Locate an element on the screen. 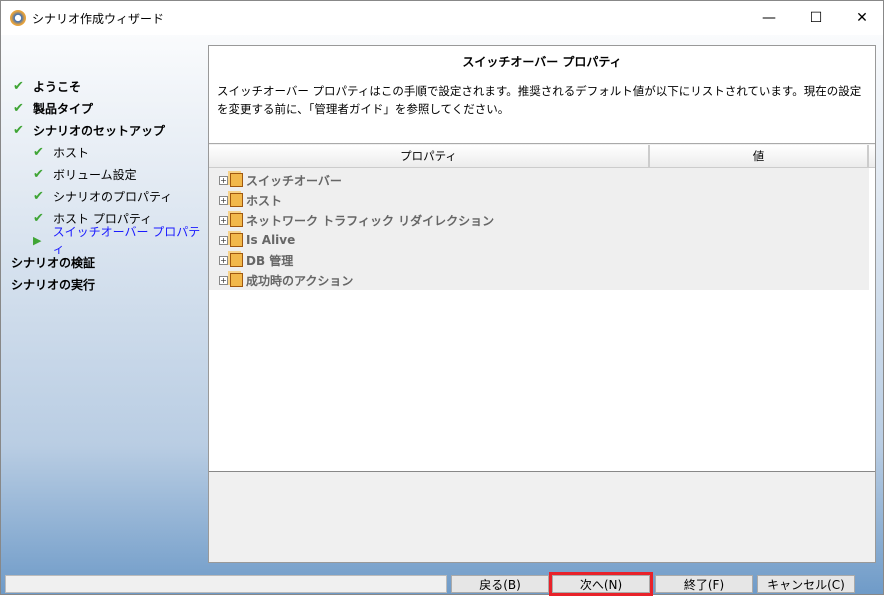 This screenshot has height=596, width=889. step-product-type: ✔ 製品タイプ is located at coordinates (110, 108).